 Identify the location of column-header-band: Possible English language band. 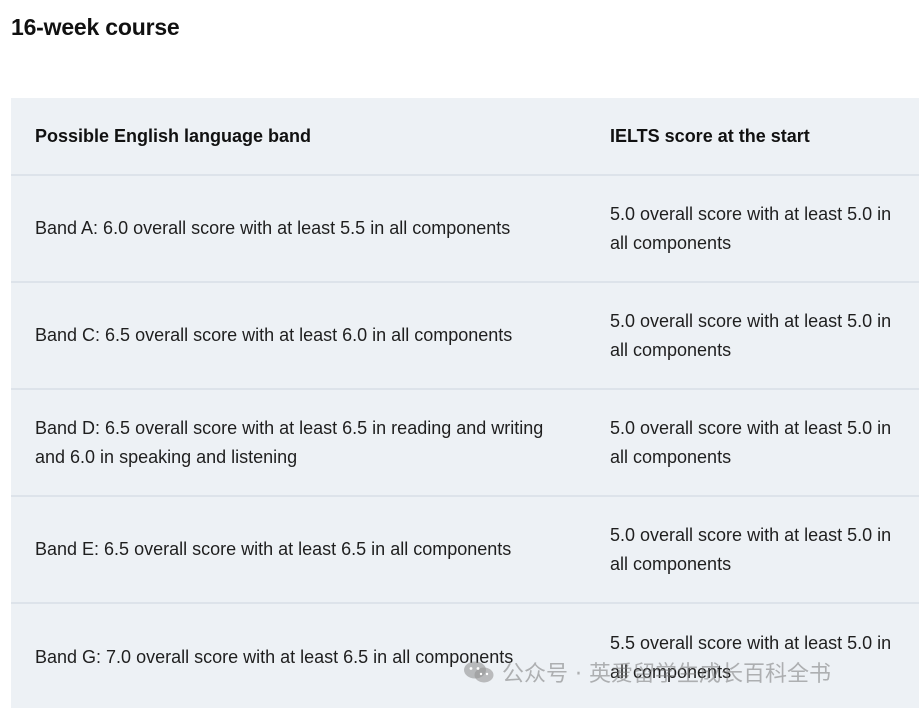
(173, 135).